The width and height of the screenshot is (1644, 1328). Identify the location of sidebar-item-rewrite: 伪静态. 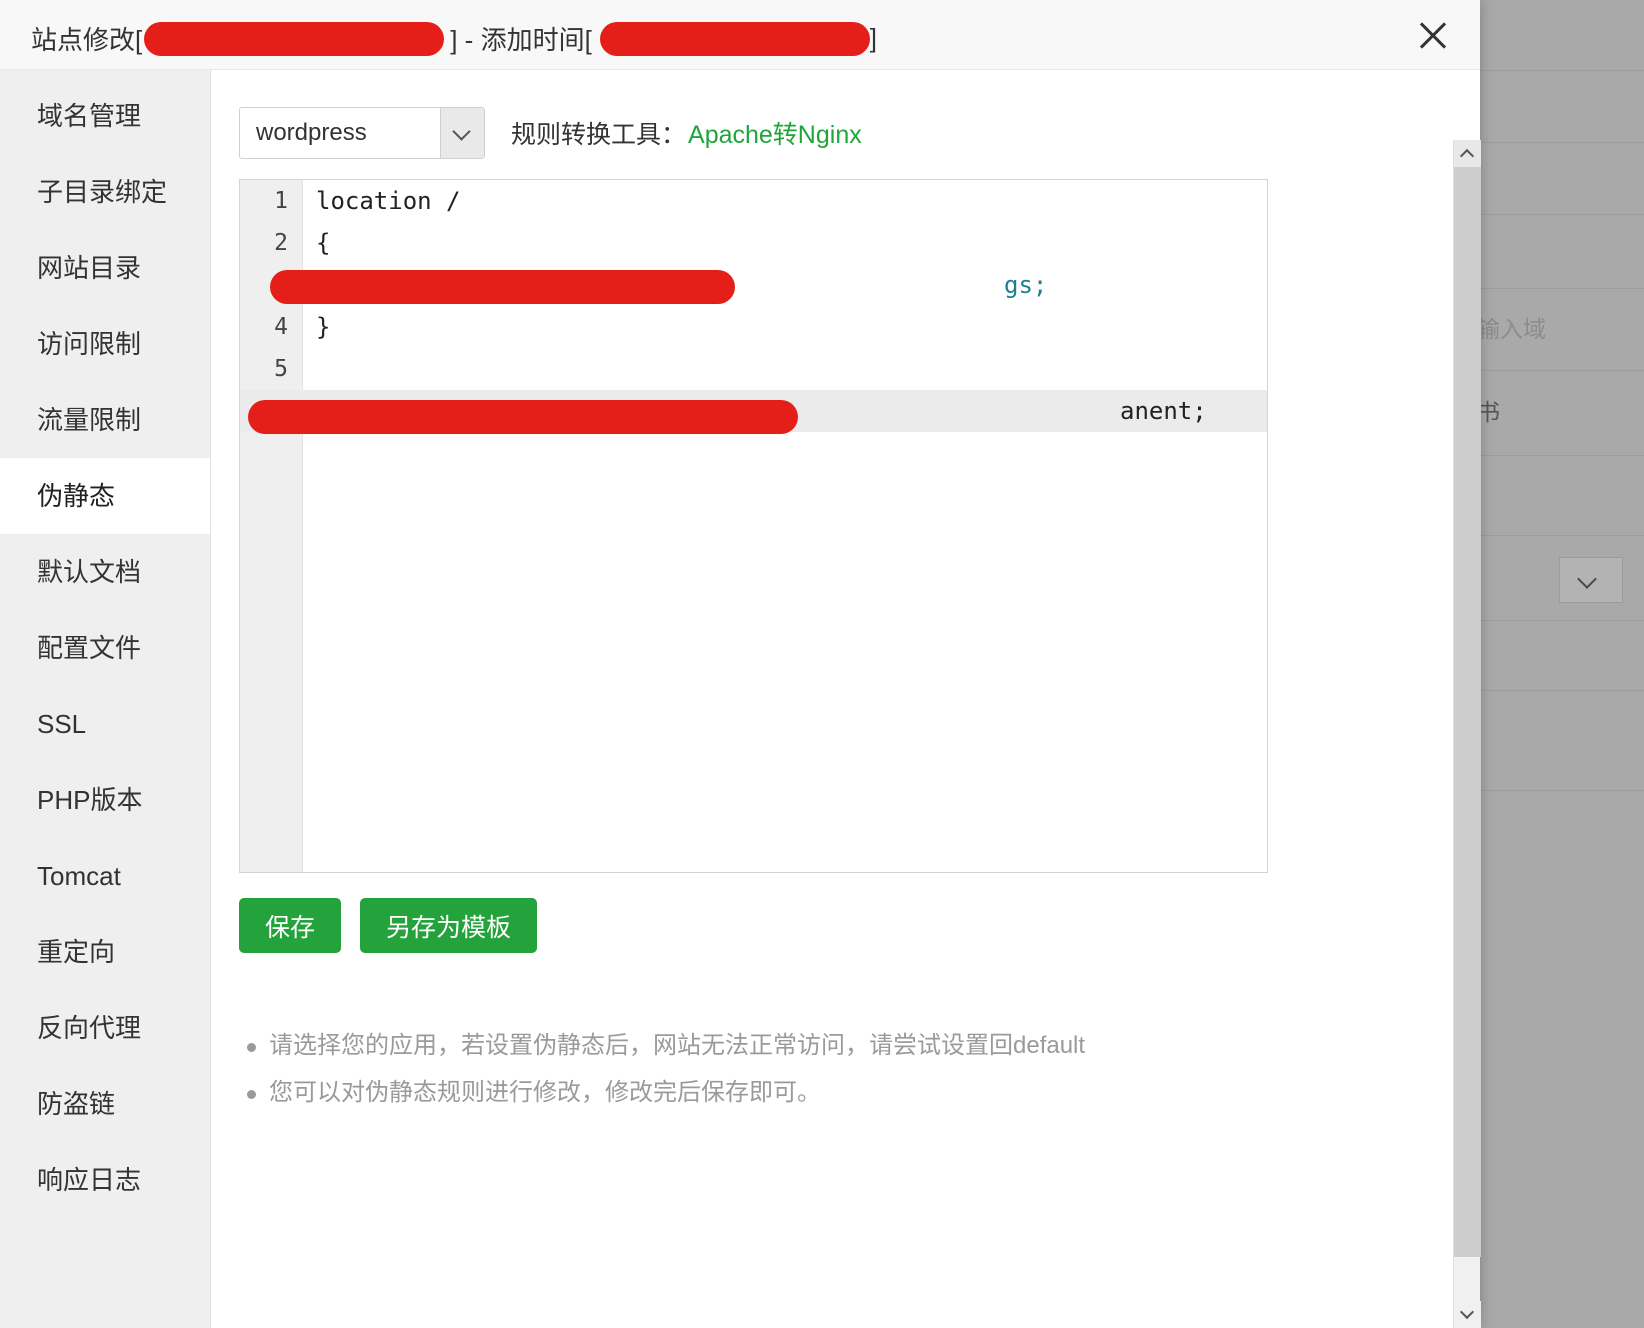
(105, 496).